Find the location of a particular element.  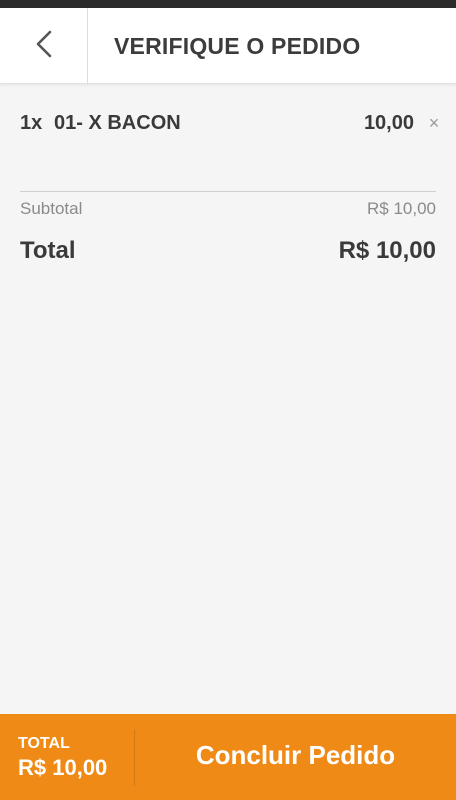

app-header: VERIFIQUE O PEDIDO is located at coordinates (228, 46).